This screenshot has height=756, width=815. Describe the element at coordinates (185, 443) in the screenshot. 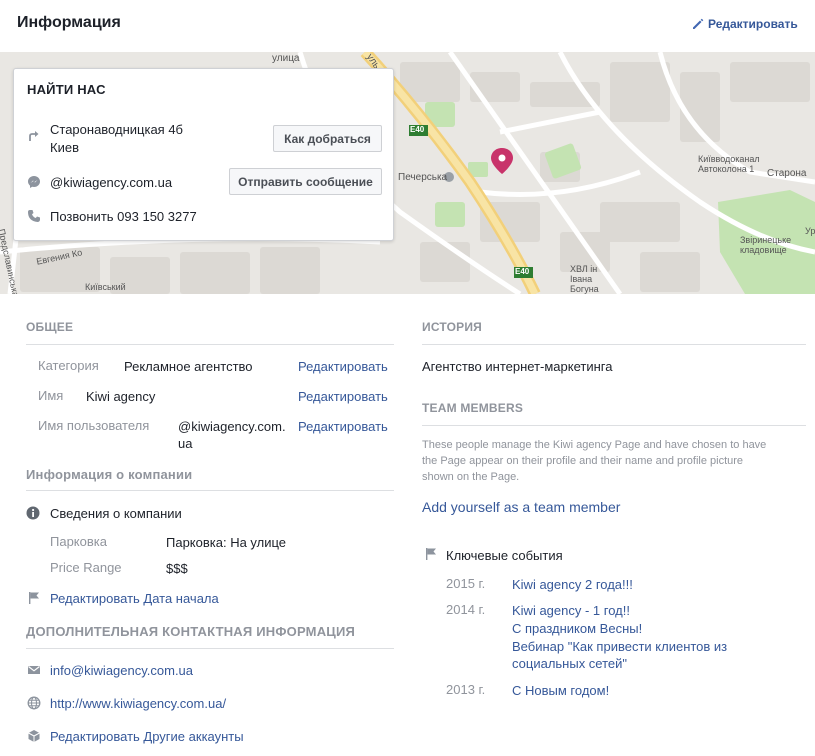

I see `username-value-line2: ua` at that location.